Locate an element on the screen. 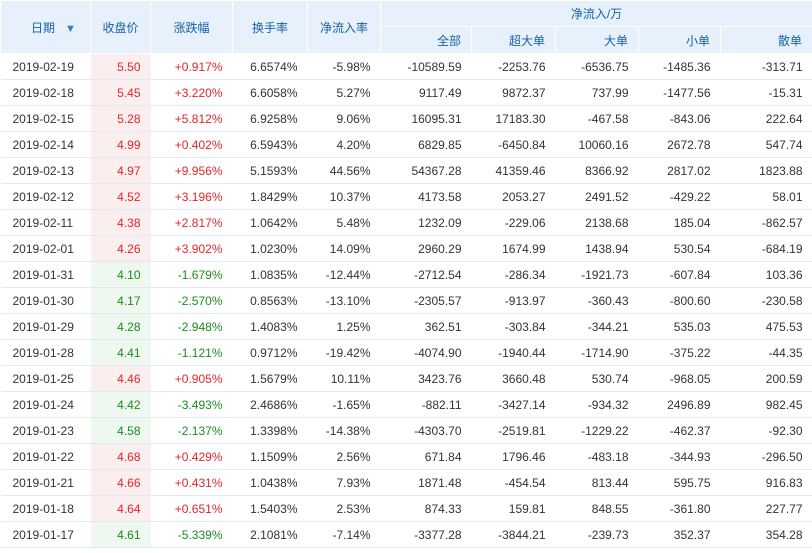 The height and width of the screenshot is (553, 812). cell-super-large: 1796.46 is located at coordinates (513, 456).